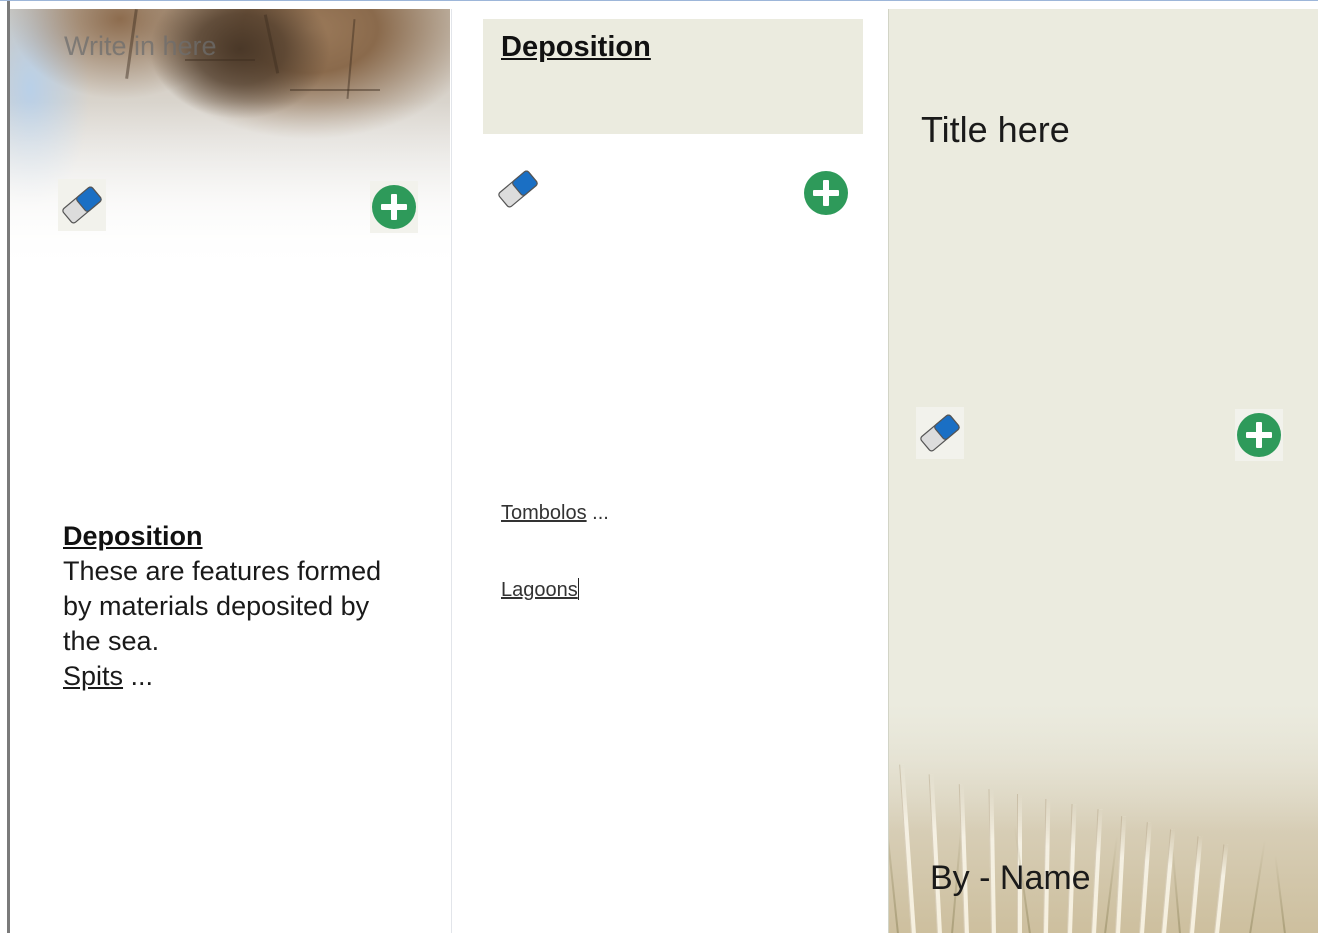  I want to click on panel-title-link: Deposition, so click(576, 47).